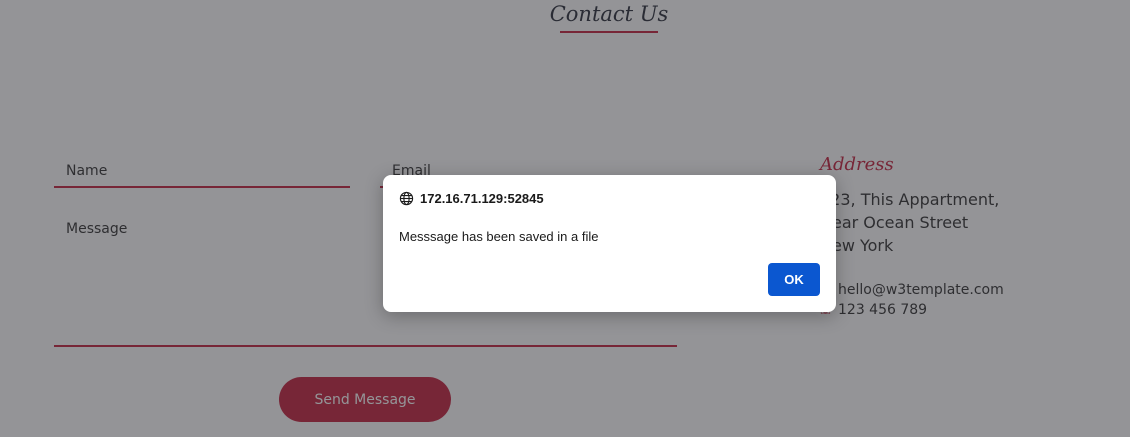 The image size is (1130, 437). Describe the element at coordinates (794, 279) in the screenshot. I see `ok-button: OK` at that location.